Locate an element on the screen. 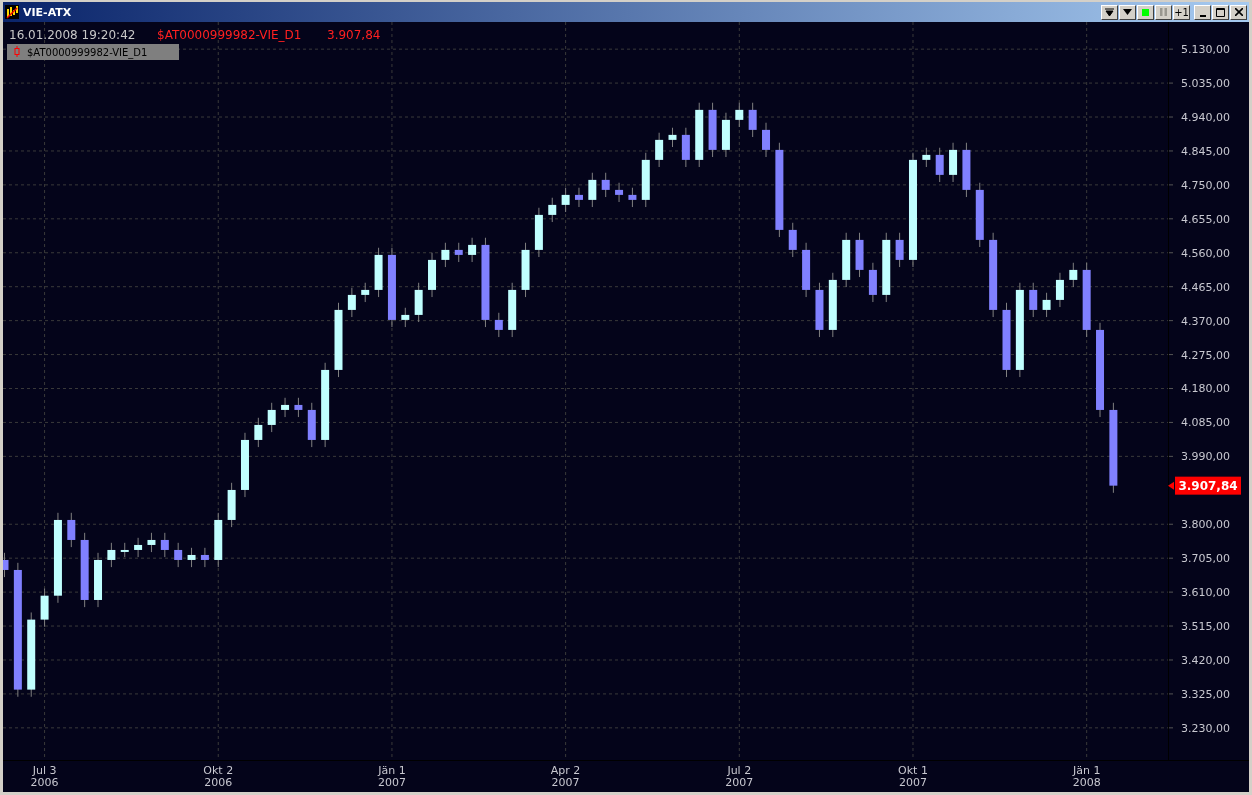 The width and height of the screenshot is (1252, 795). axis-label: Okt 2 2006 is located at coordinates (218, 776).